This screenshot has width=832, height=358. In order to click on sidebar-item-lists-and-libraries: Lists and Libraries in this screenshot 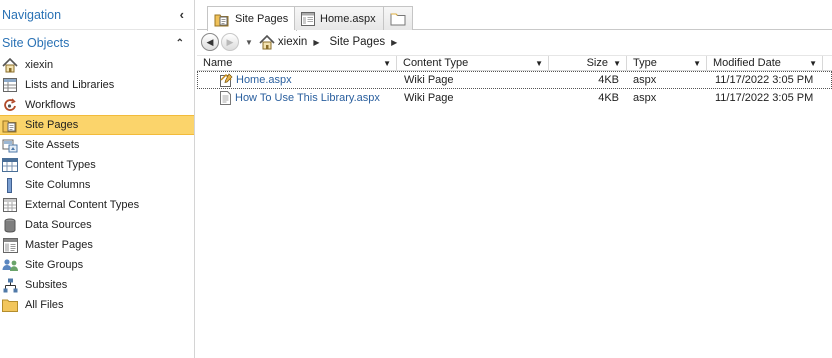, I will do `click(97, 85)`.